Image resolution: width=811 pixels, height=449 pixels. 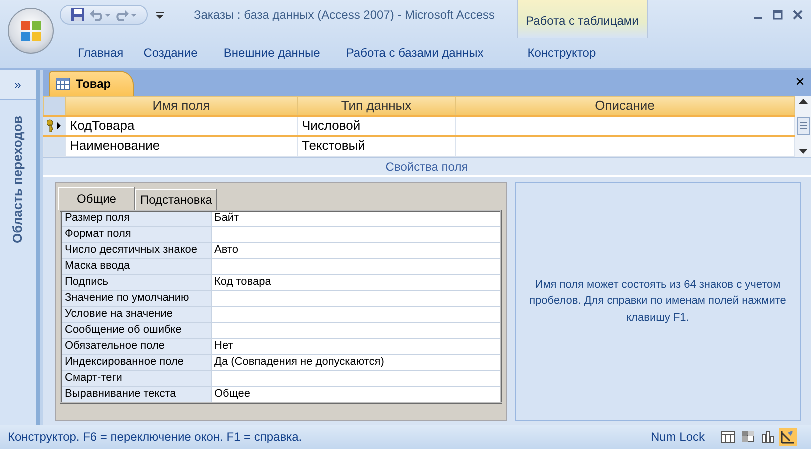 What do you see at coordinates (182, 106) in the screenshot?
I see `column-header: Имя поля` at bounding box center [182, 106].